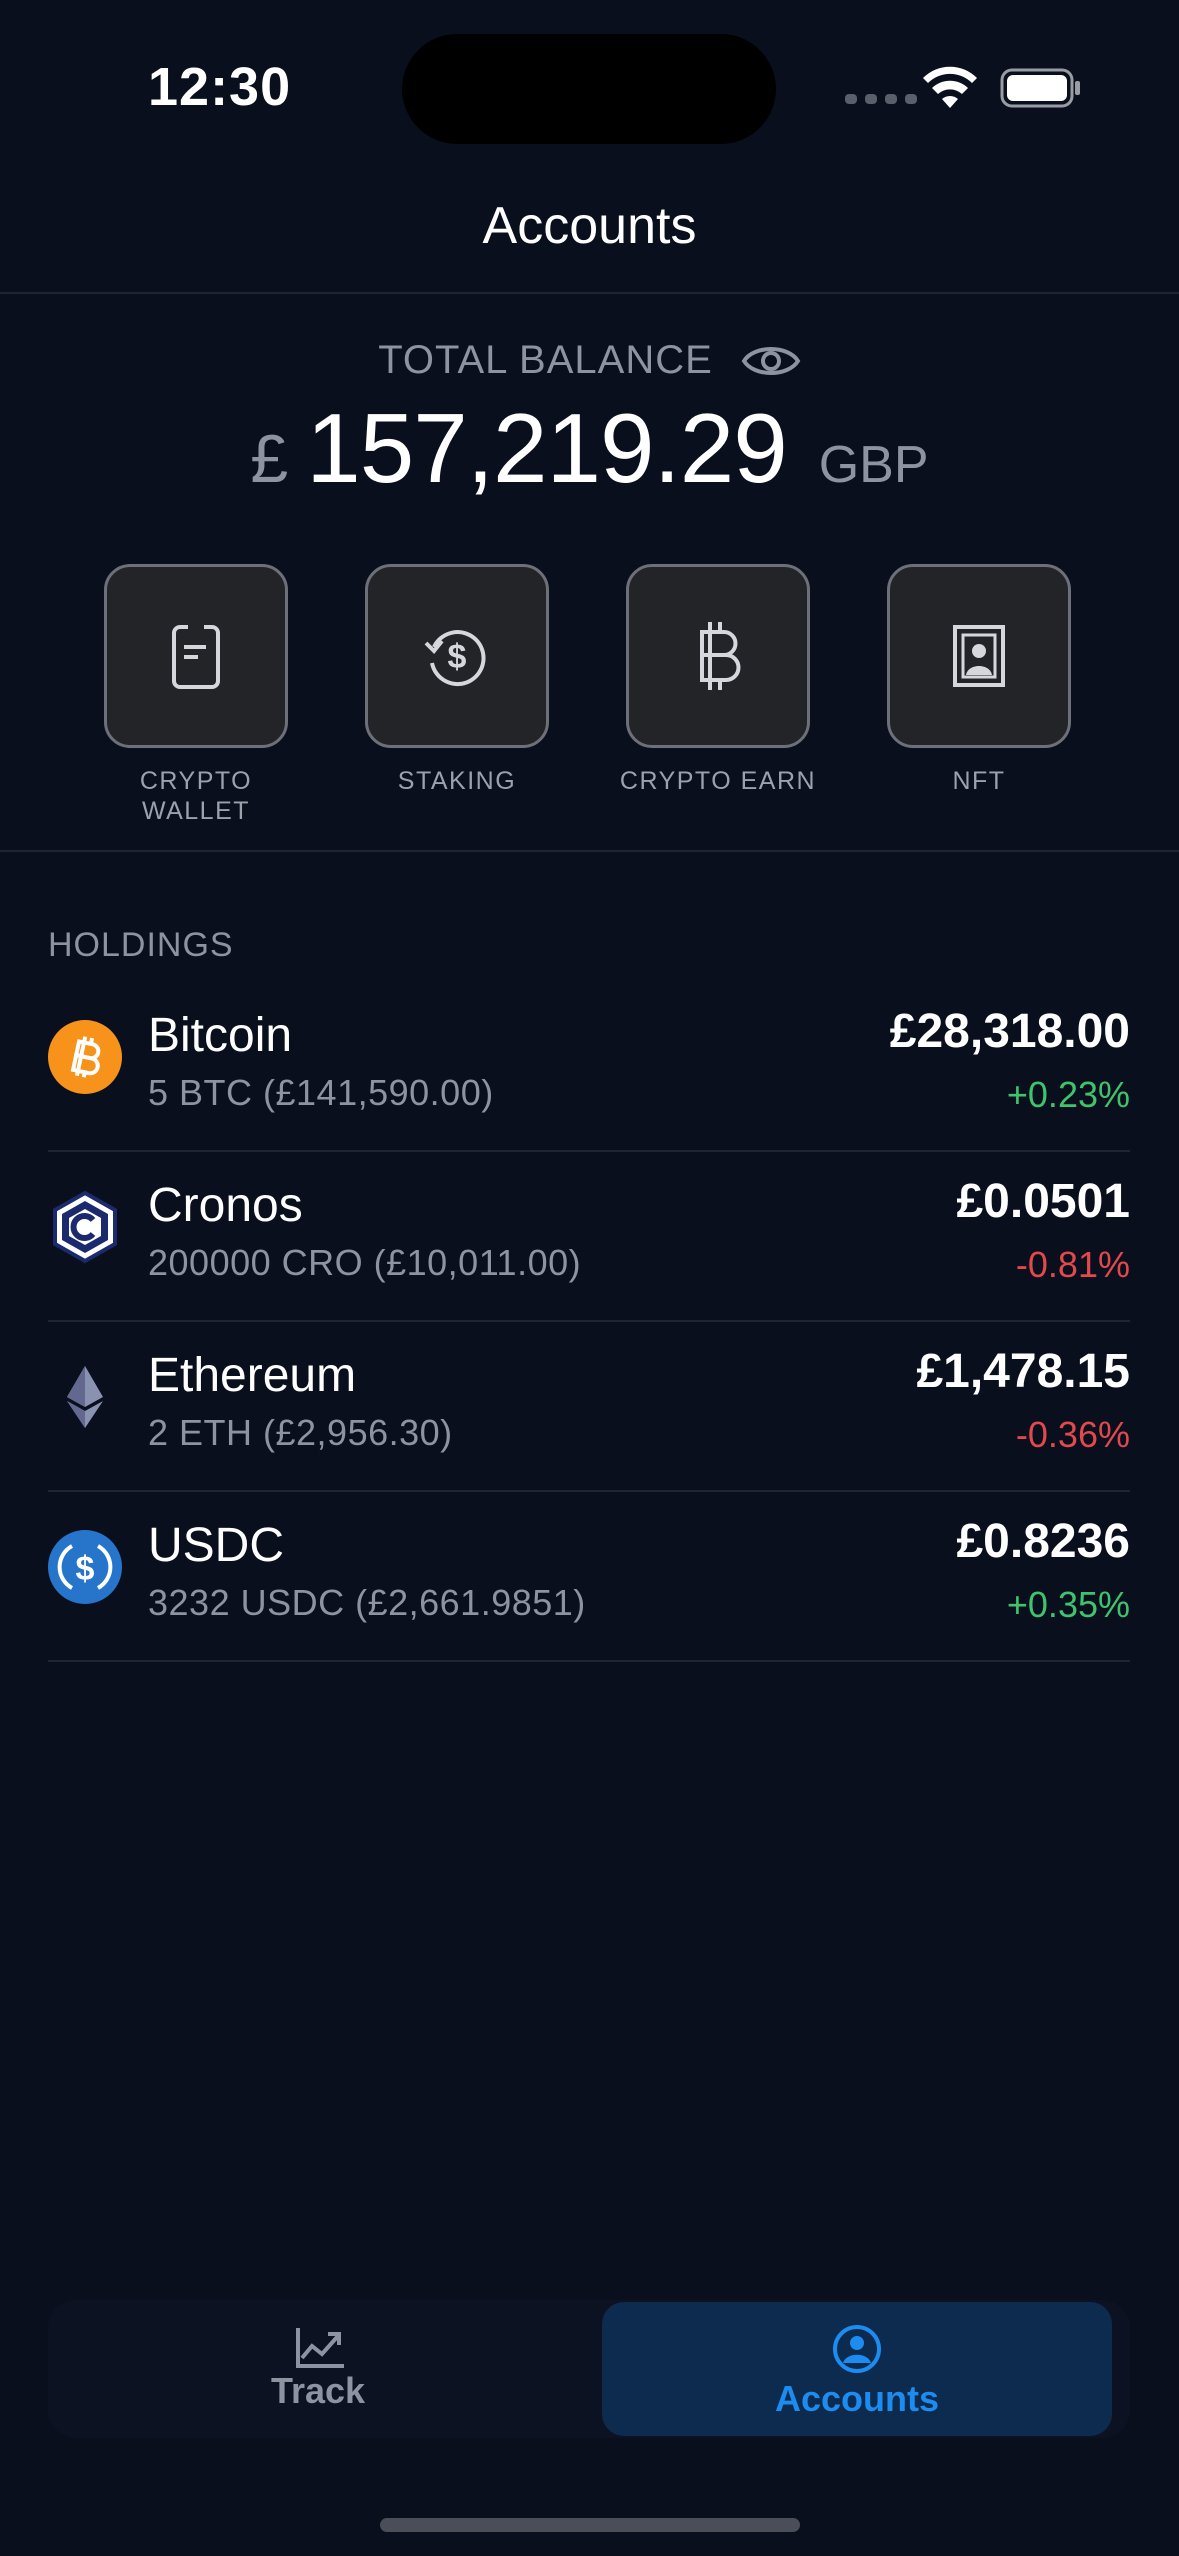 This screenshot has height=2556, width=1179. Describe the element at coordinates (457, 781) in the screenshot. I see `staking-label: STAKING` at that location.